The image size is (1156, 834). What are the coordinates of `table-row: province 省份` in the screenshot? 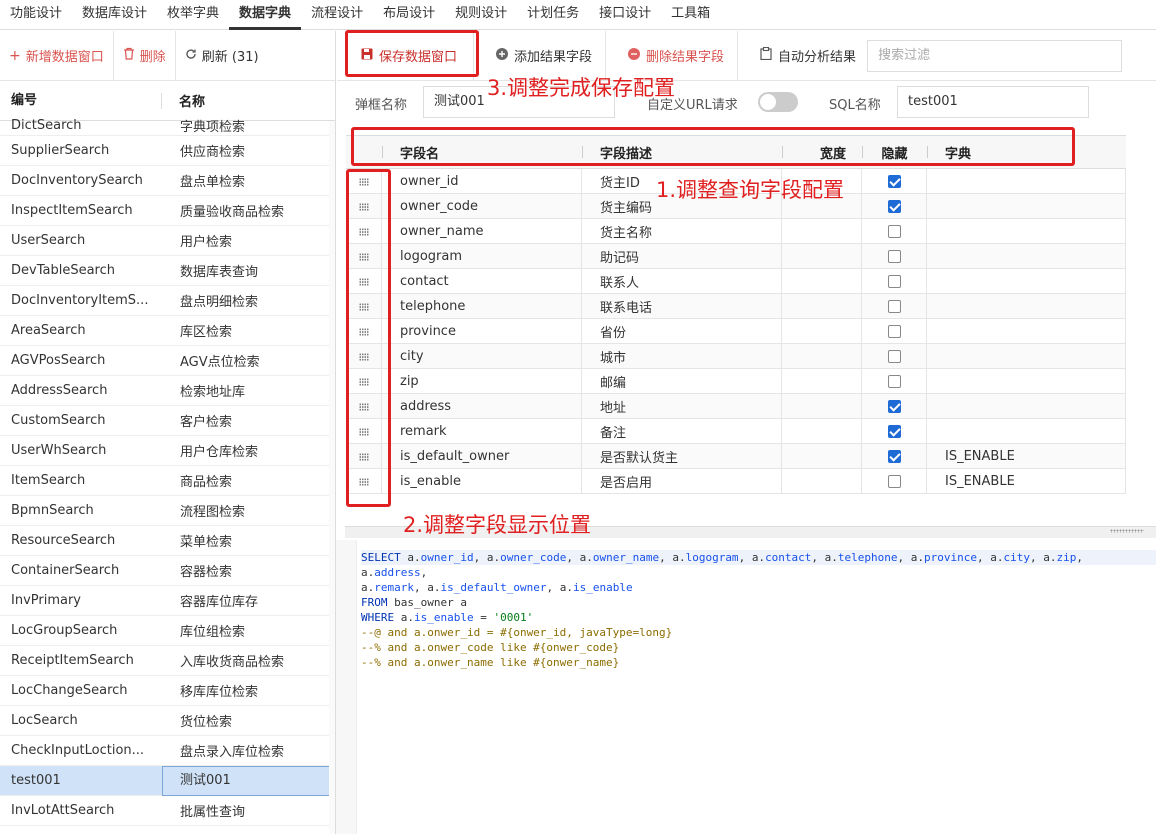 It's located at (736, 331).